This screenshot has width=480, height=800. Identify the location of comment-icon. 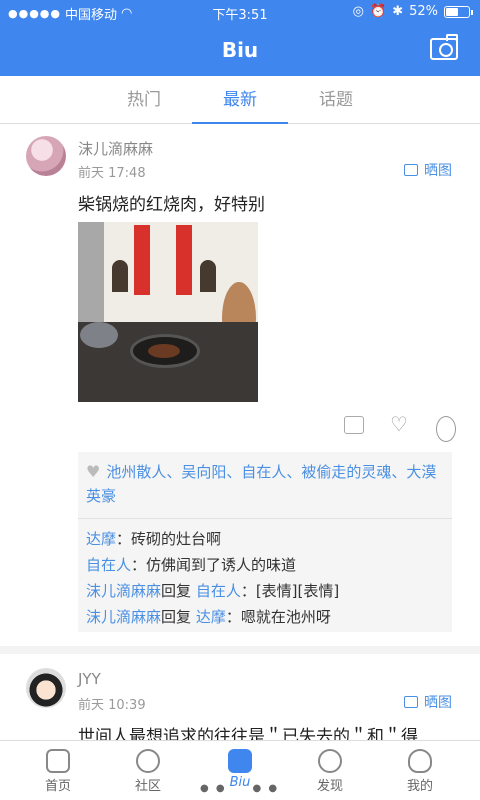
(446, 429).